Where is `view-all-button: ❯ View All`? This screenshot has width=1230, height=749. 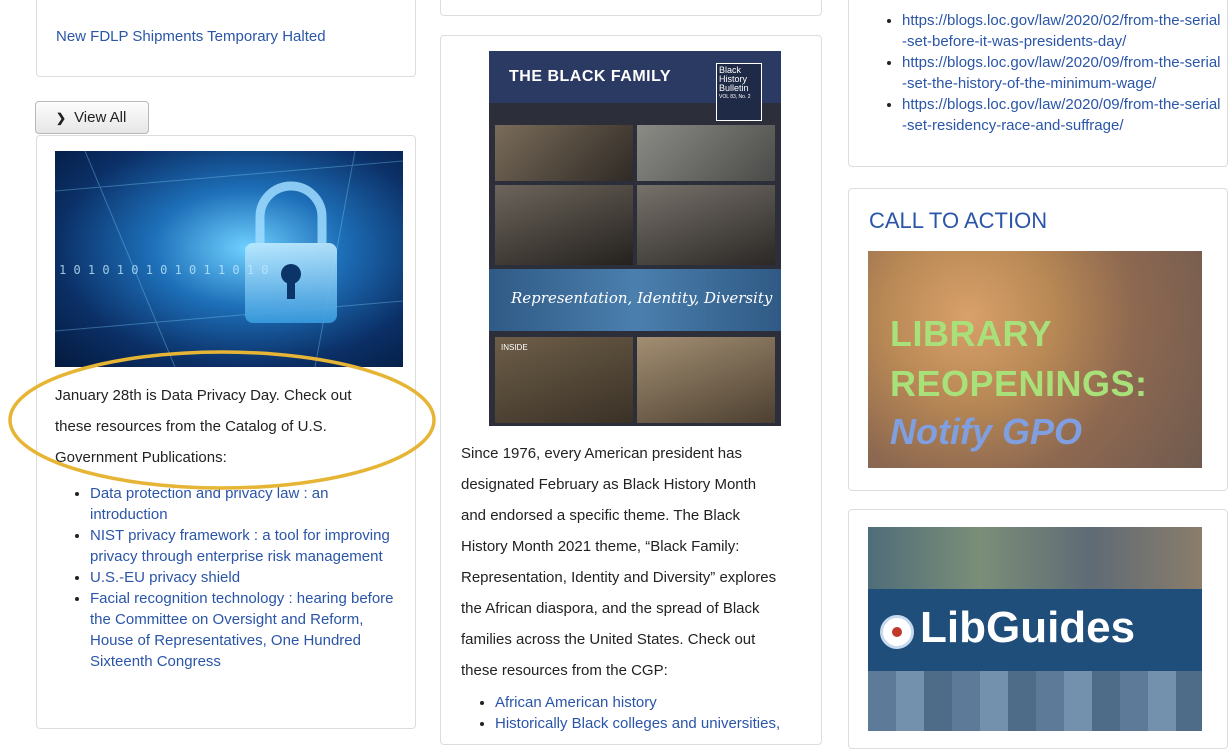
view-all-button: ❯ View All is located at coordinates (92, 117).